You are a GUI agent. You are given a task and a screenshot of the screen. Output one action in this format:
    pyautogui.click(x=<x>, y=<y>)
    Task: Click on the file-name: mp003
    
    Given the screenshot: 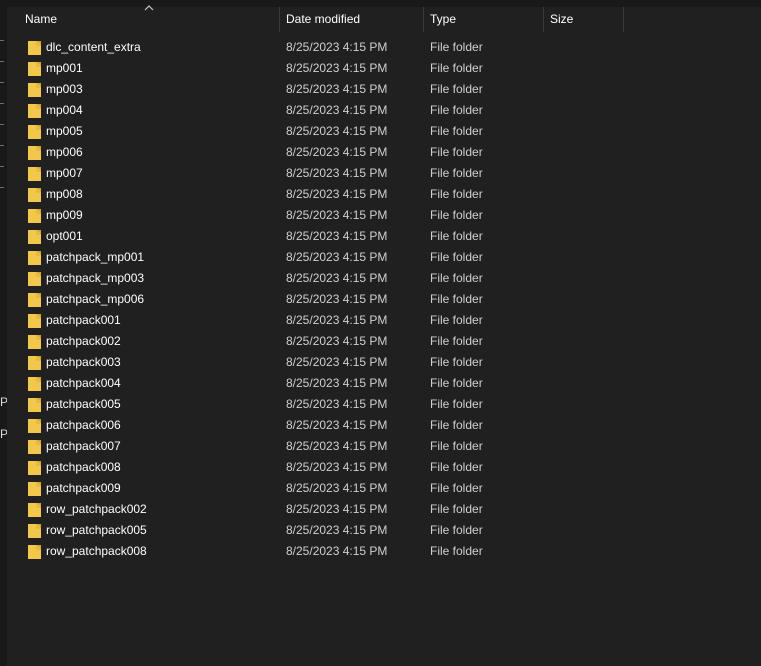 What is the action you would take?
    pyautogui.click(x=64, y=89)
    